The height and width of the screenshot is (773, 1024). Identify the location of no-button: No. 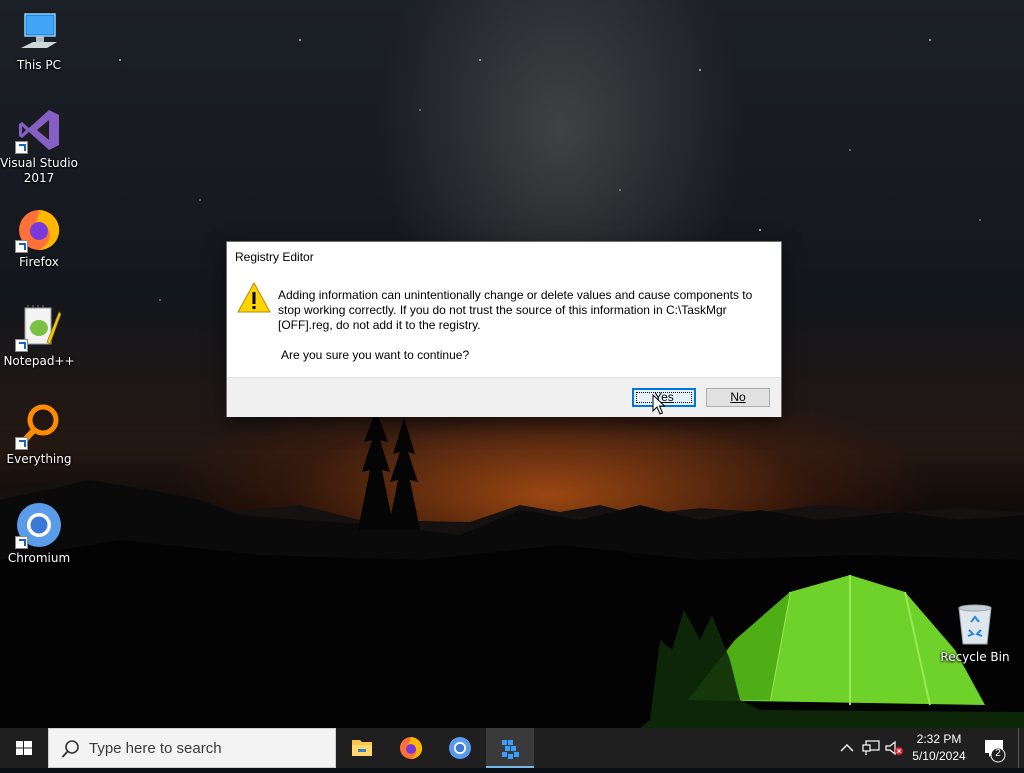
(738, 397).